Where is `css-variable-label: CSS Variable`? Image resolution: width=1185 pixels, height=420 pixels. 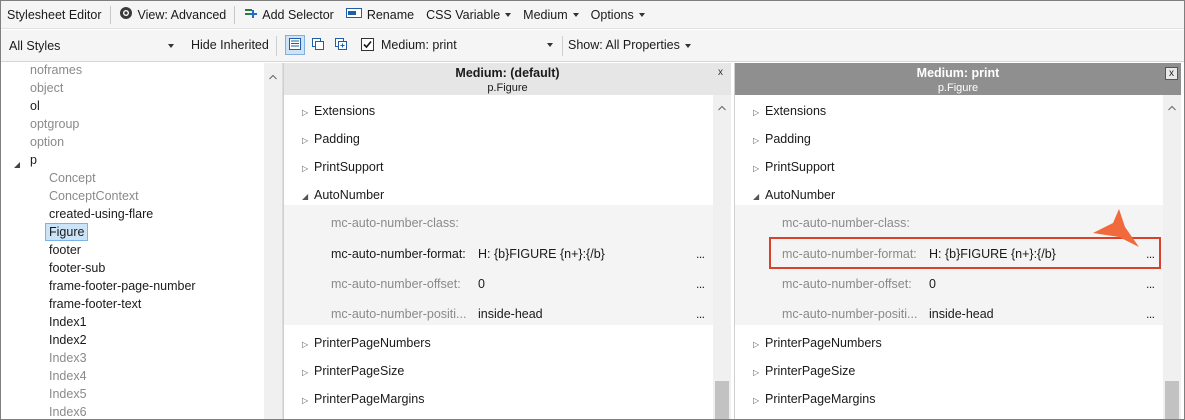
css-variable-label: CSS Variable is located at coordinates (463, 14).